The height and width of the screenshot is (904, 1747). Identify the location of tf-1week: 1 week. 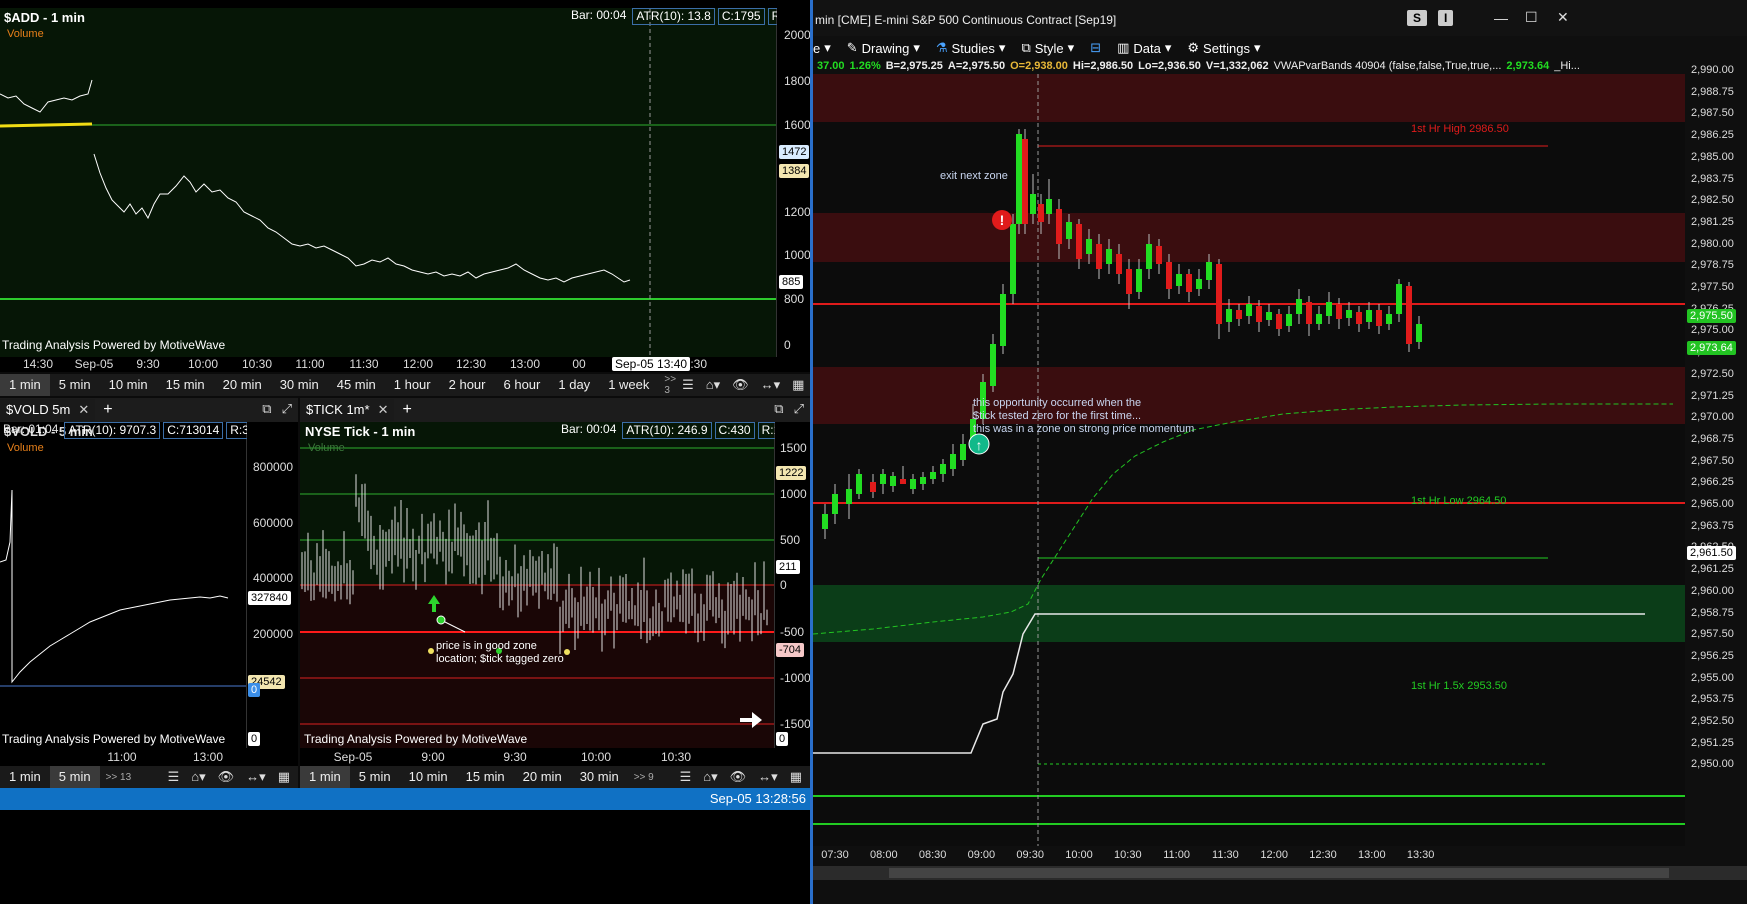
(628, 385).